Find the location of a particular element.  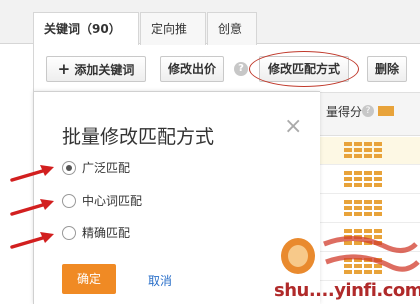

quality-score-header: 量得分 is located at coordinates (344, 112).